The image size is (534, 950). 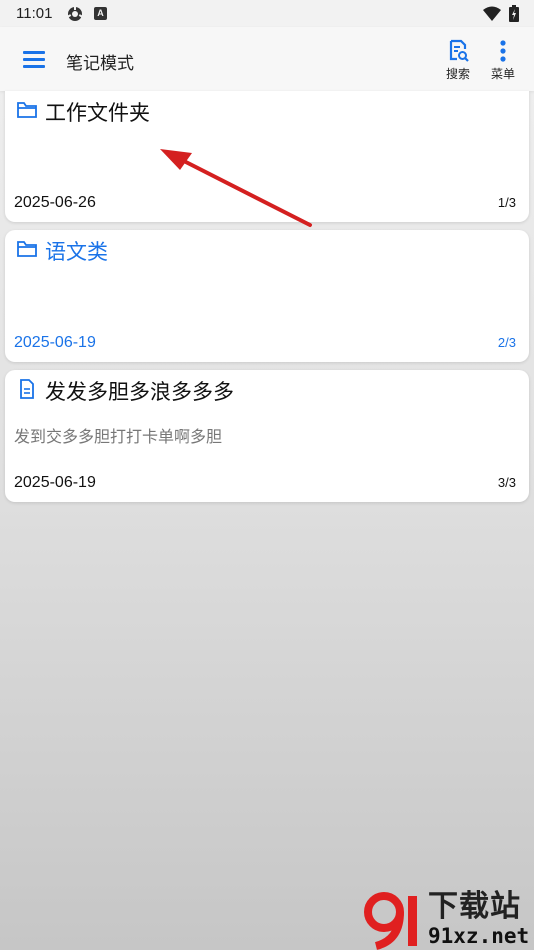 I want to click on note-card: 语文类 2025-06-19 2/3, so click(x=267, y=296).